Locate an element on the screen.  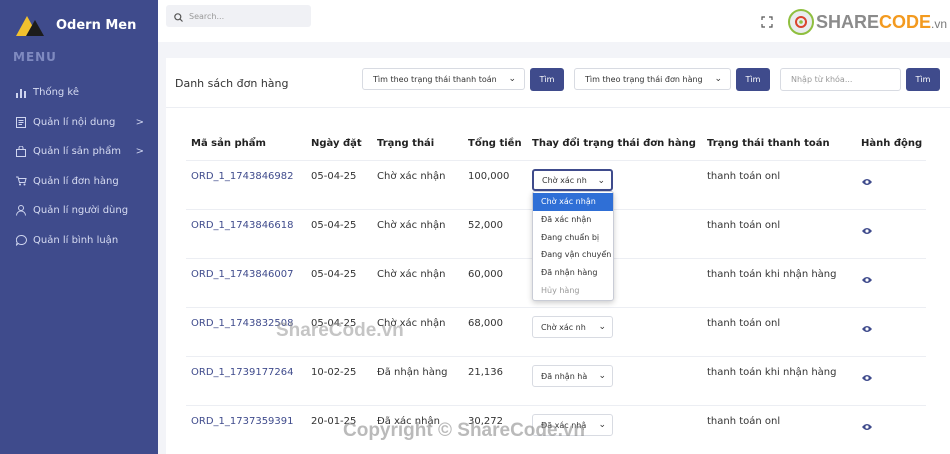
order-status: Đã nhận hàng is located at coordinates (412, 372).